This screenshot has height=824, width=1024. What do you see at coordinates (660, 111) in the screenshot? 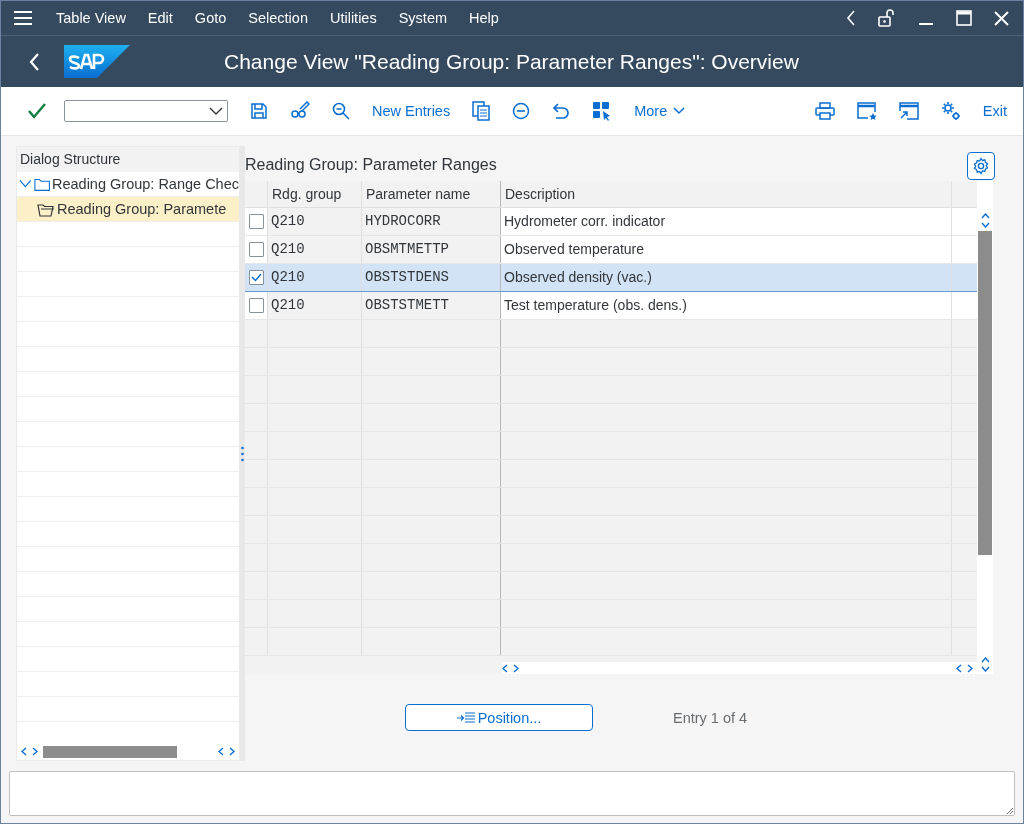
I see `more-button: More` at bounding box center [660, 111].